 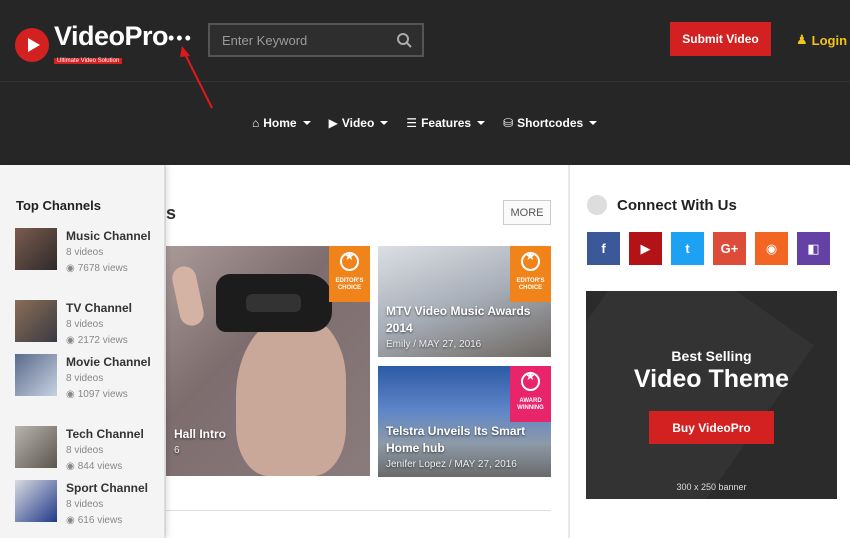 What do you see at coordinates (603, 248) in the screenshot?
I see `facebook-icon: f` at bounding box center [603, 248].